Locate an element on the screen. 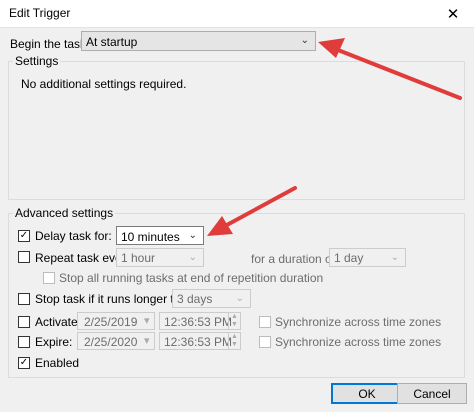 The width and height of the screenshot is (474, 412). annotation-arrow-delay is located at coordinates (252, 211).